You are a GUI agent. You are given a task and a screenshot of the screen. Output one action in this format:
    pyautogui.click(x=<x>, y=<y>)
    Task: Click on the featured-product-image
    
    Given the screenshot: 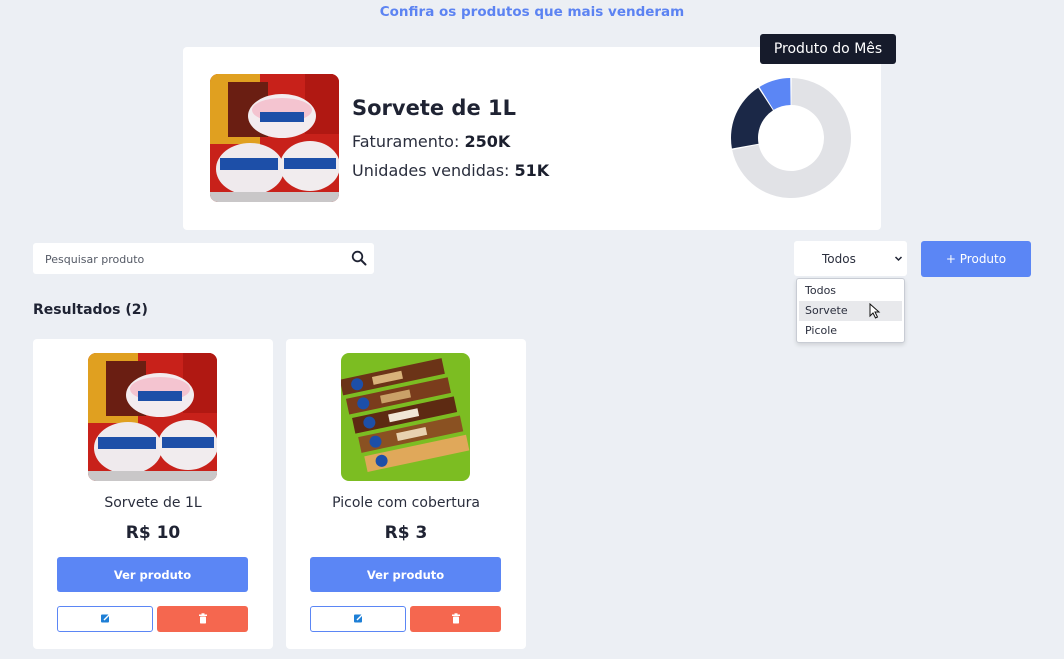 What is the action you would take?
    pyautogui.click(x=274, y=138)
    